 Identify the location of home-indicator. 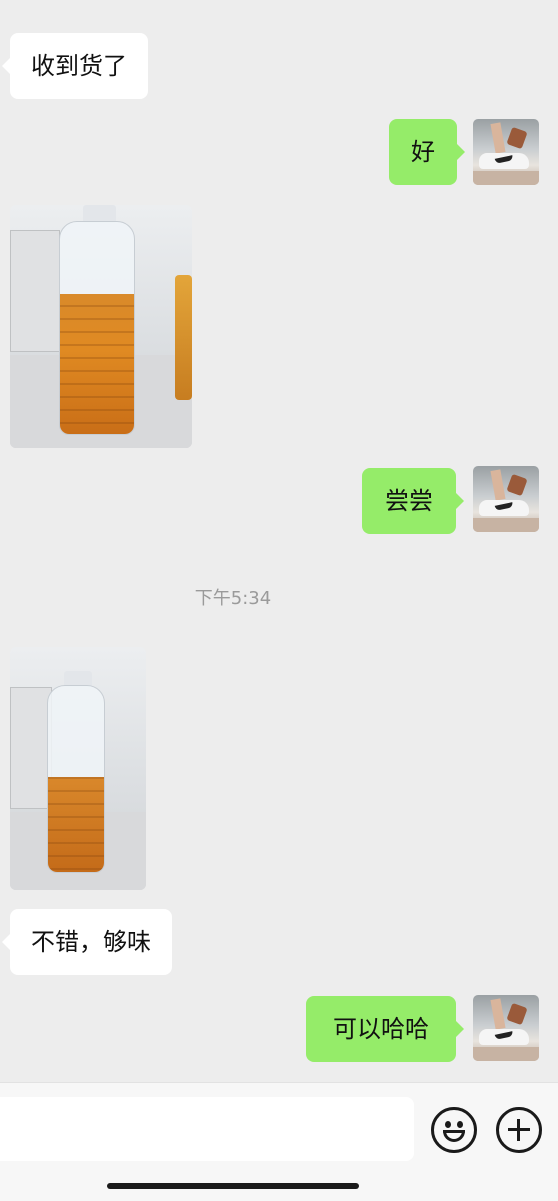
(233, 1186).